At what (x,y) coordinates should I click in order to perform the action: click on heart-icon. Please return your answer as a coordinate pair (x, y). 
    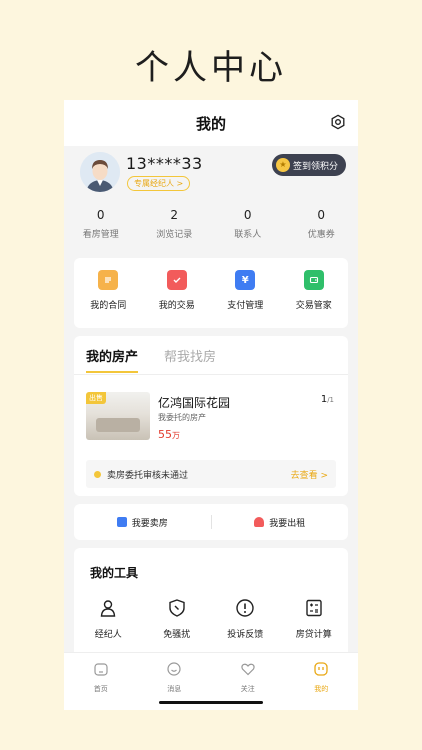
    Looking at the image, I should click on (248, 669).